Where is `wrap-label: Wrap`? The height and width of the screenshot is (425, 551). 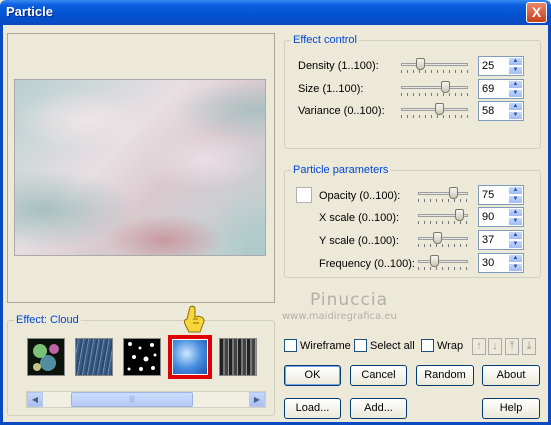 wrap-label: Wrap is located at coordinates (450, 346).